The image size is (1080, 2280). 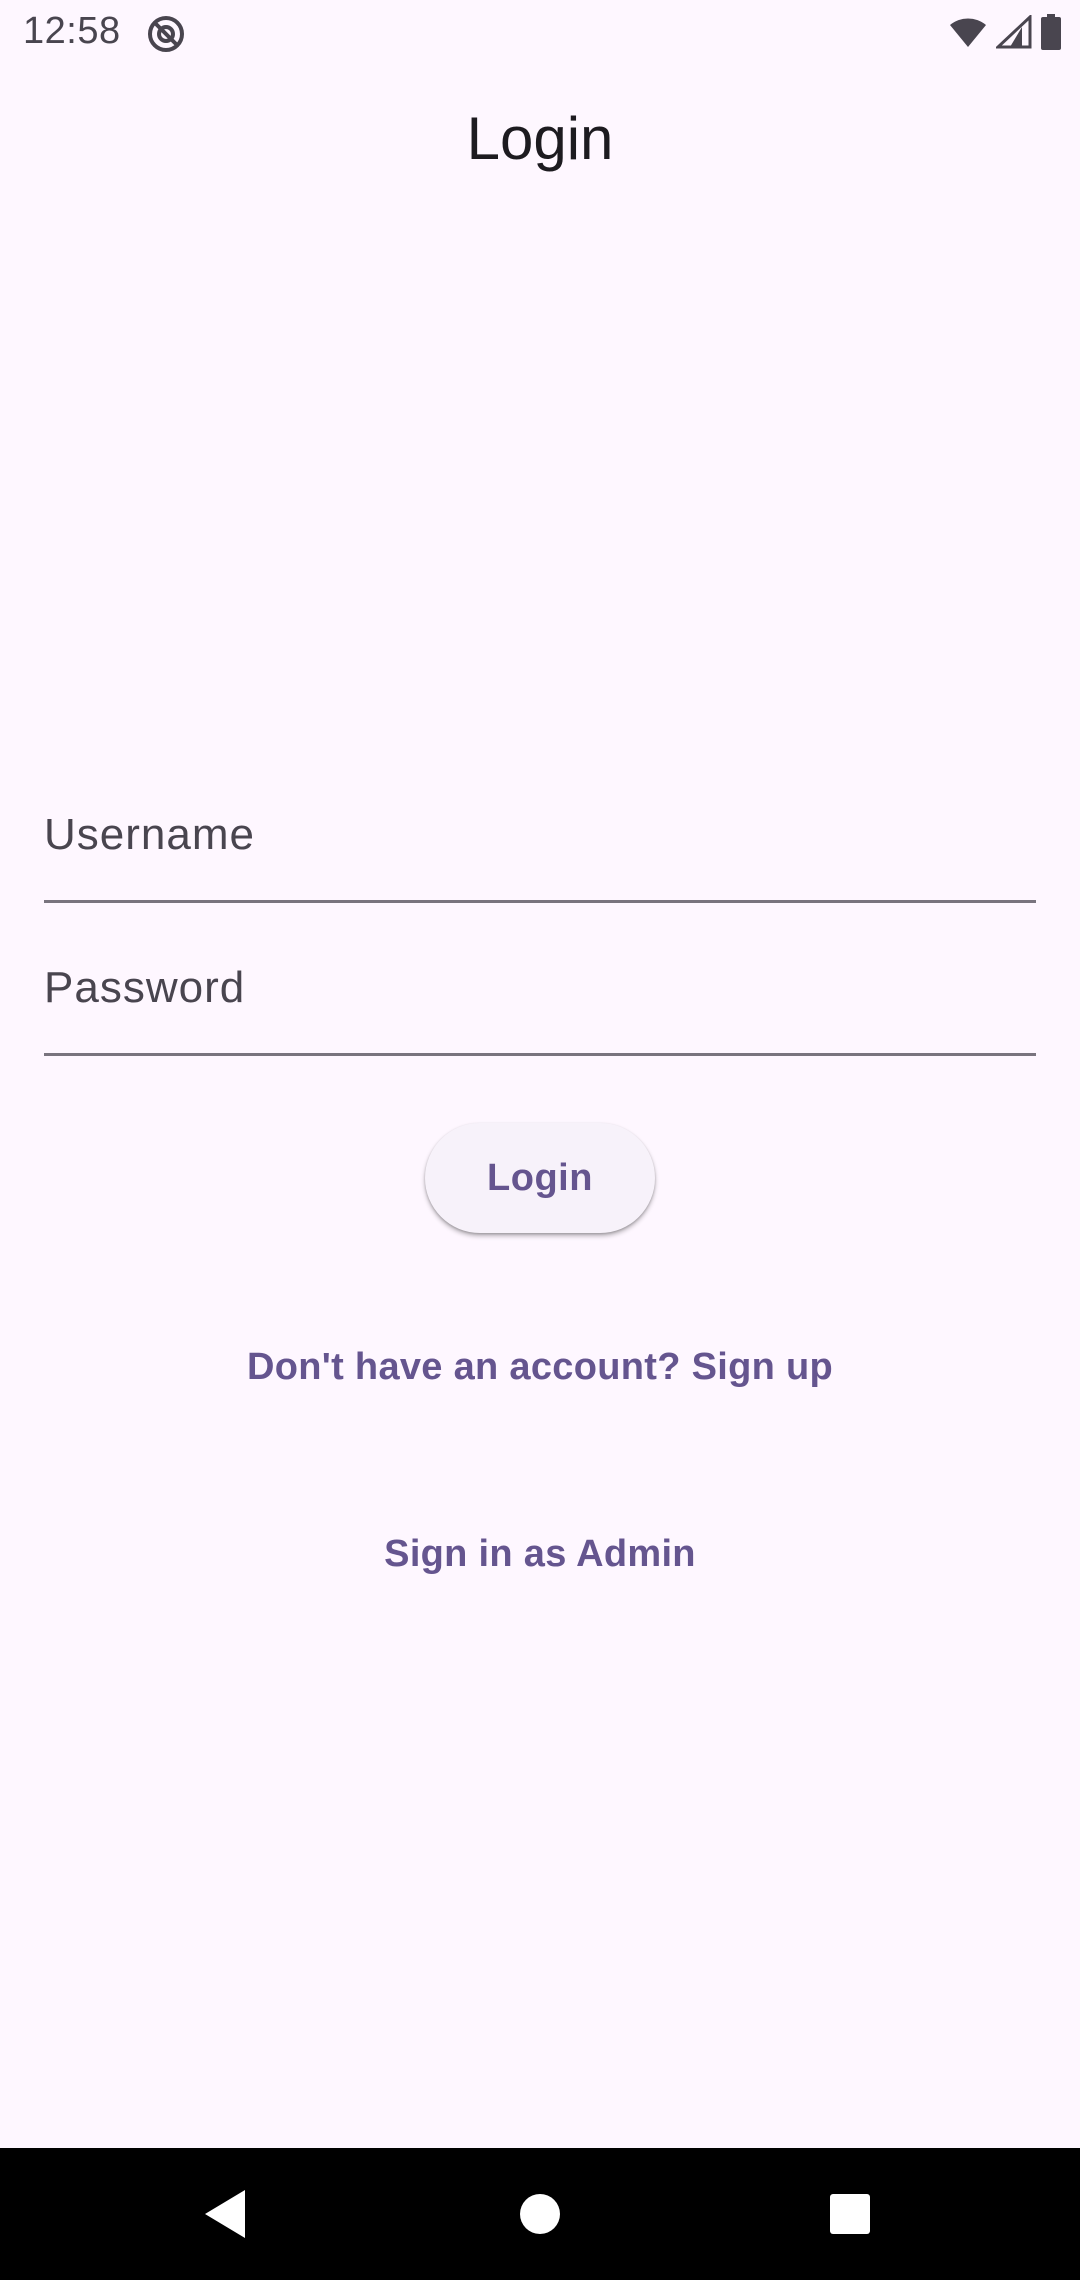 What do you see at coordinates (968, 34) in the screenshot?
I see `wifi-icon` at bounding box center [968, 34].